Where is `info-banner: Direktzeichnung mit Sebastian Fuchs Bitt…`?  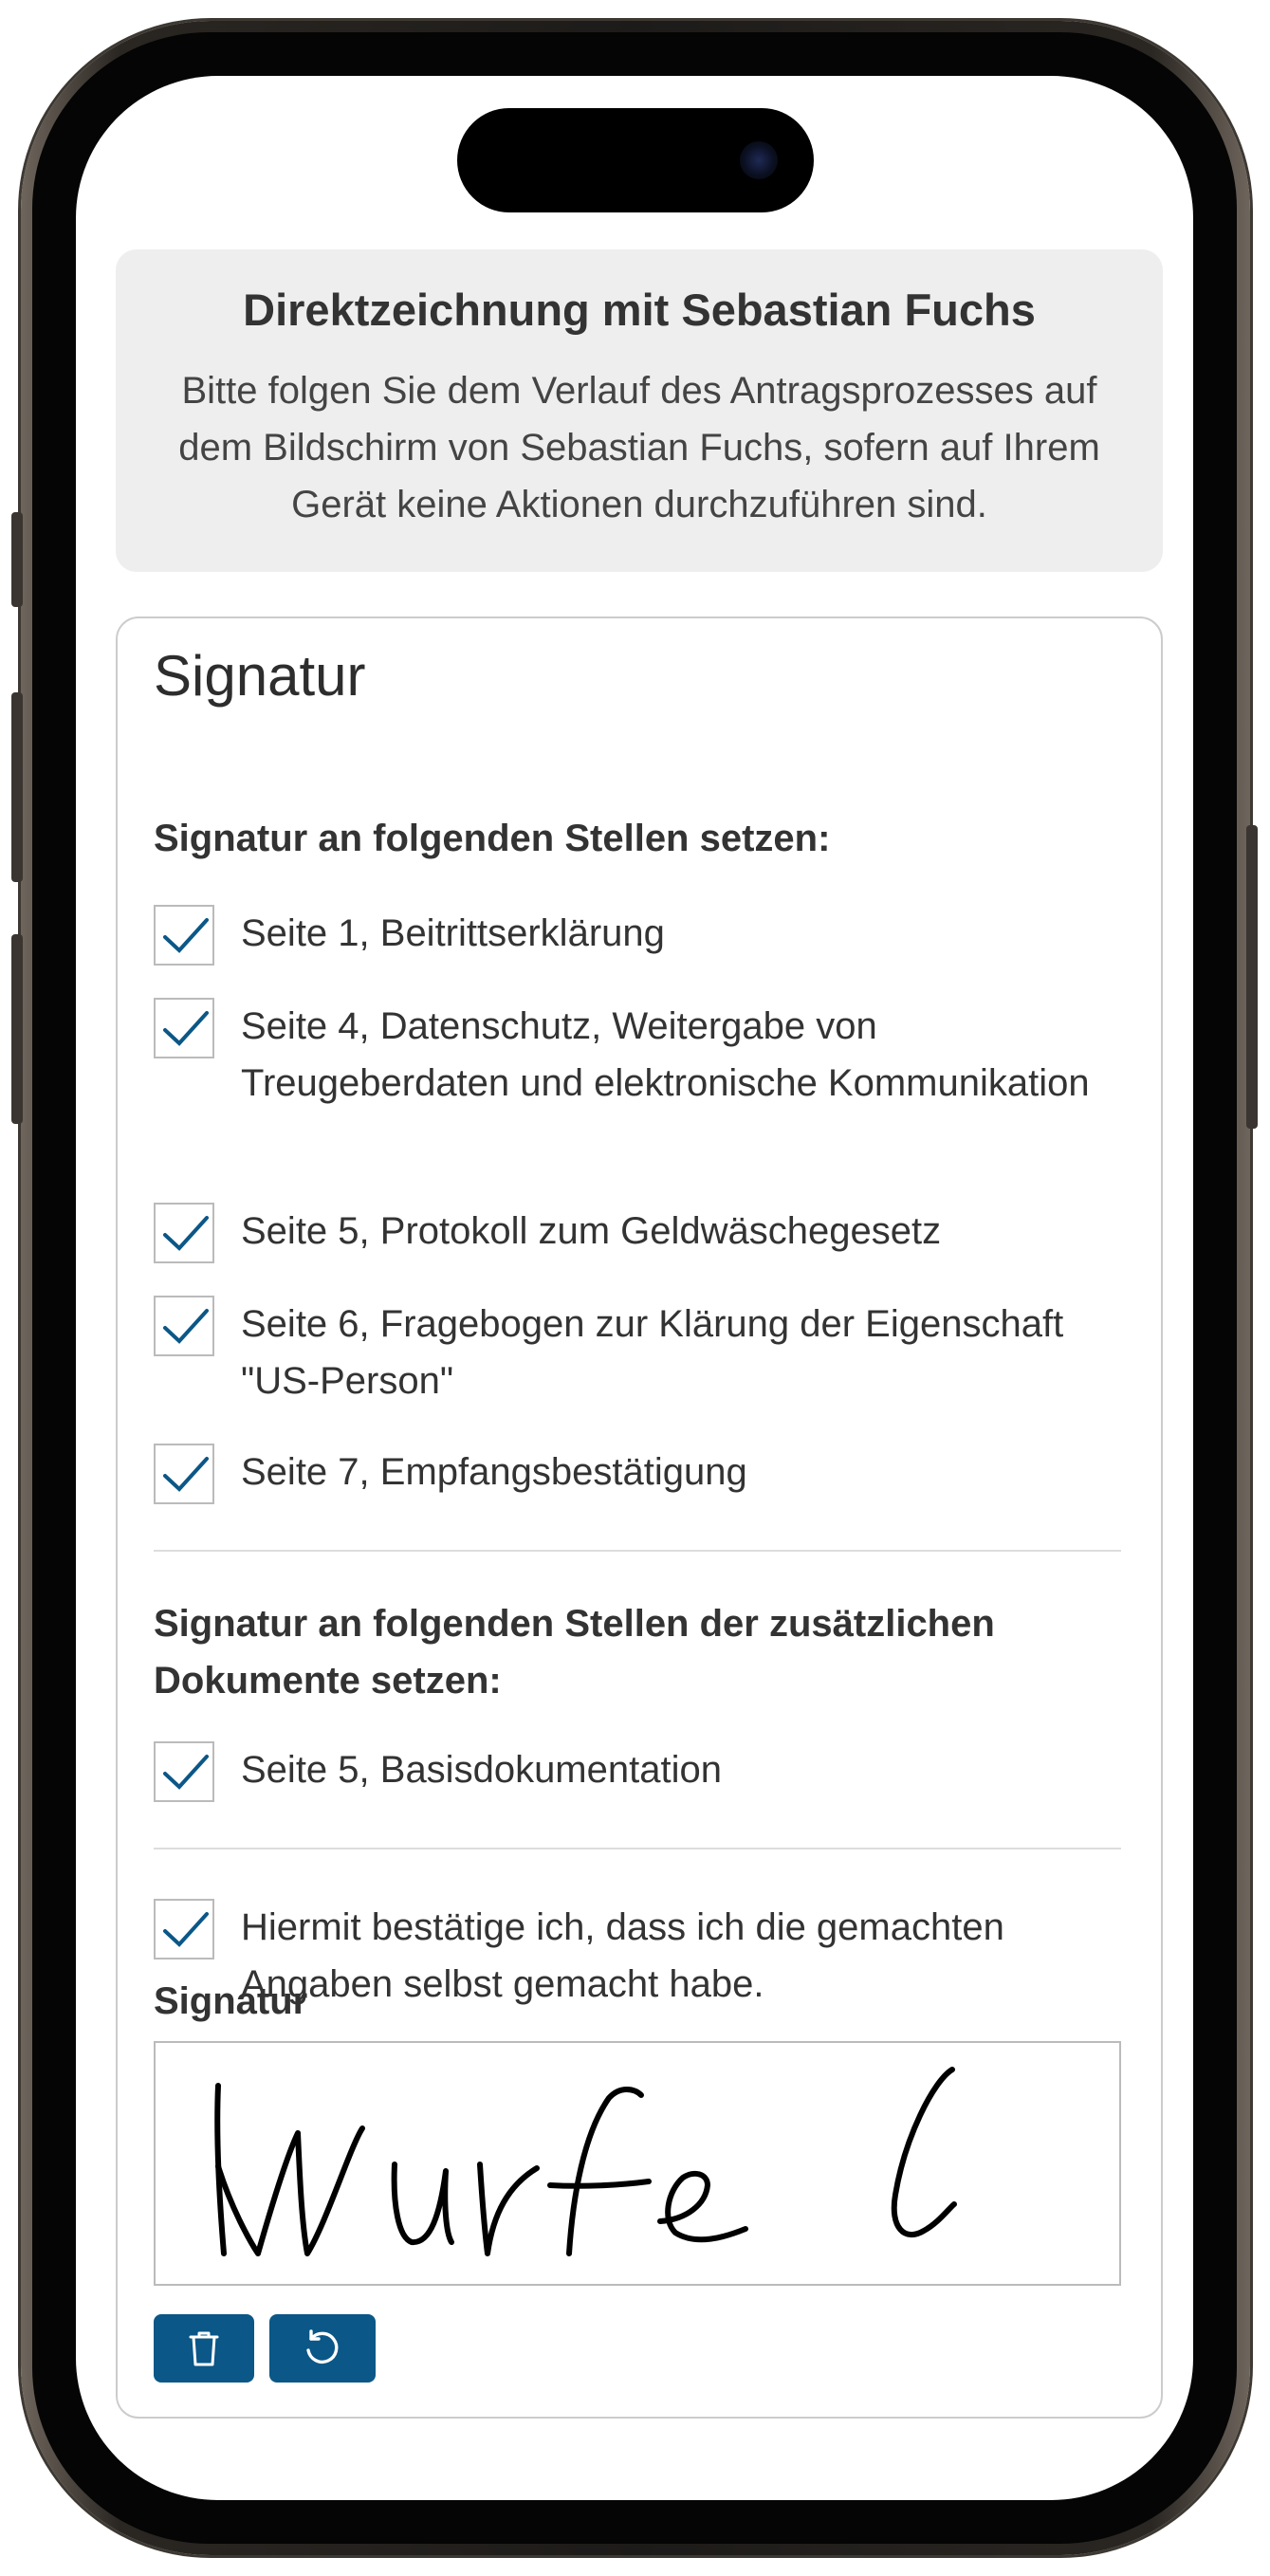 info-banner: Direktzeichnung mit Sebastian Fuchs Bitt… is located at coordinates (639, 410).